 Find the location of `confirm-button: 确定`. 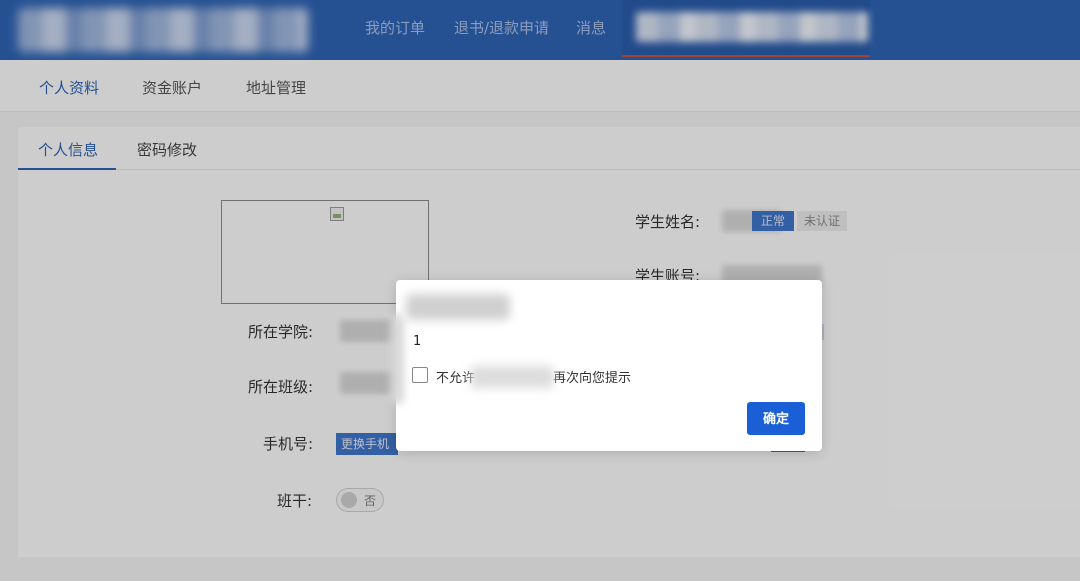

confirm-button: 确定 is located at coordinates (776, 418).